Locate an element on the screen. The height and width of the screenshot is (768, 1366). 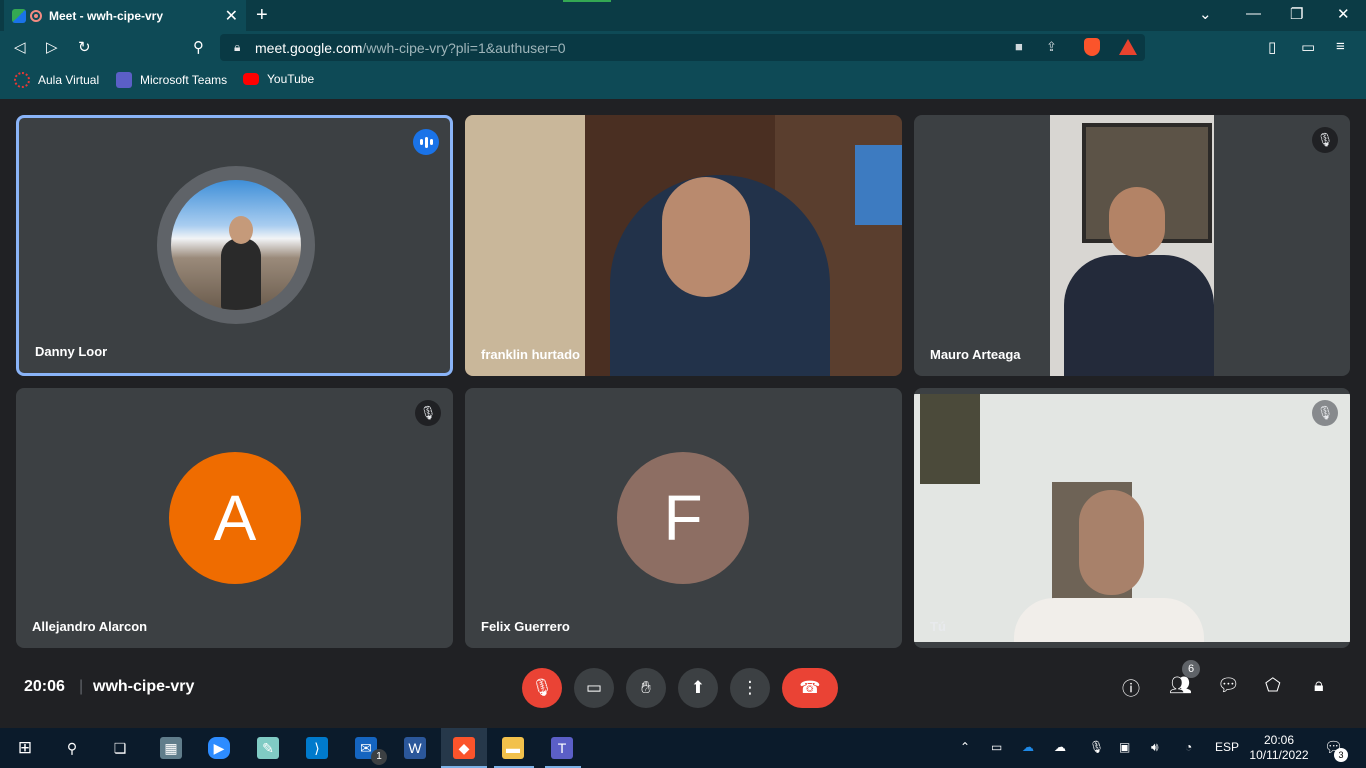
people-icon: 👥︎ is located at coordinates (1180, 685).